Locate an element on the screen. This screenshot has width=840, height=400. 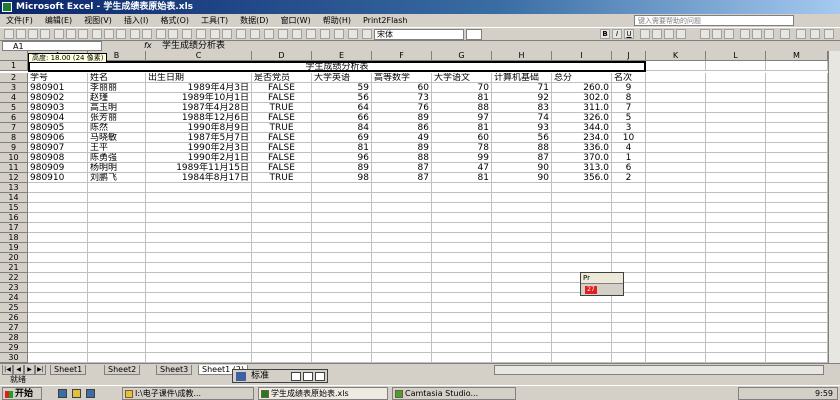
cell: 计算机基础 is located at coordinates (522, 78).